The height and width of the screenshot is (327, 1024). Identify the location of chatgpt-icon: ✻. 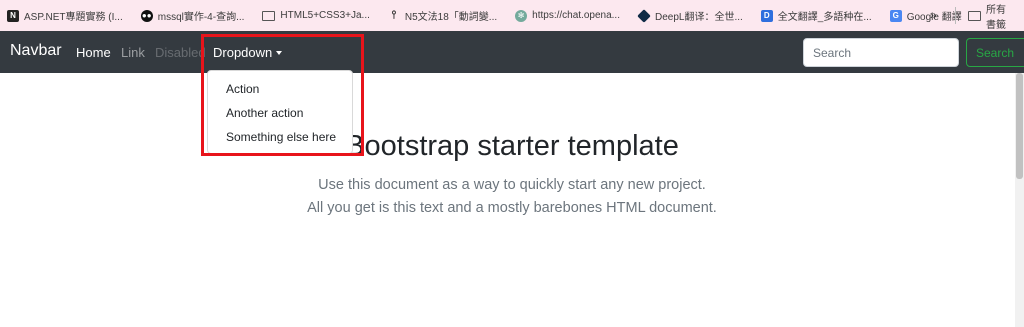
(521, 15).